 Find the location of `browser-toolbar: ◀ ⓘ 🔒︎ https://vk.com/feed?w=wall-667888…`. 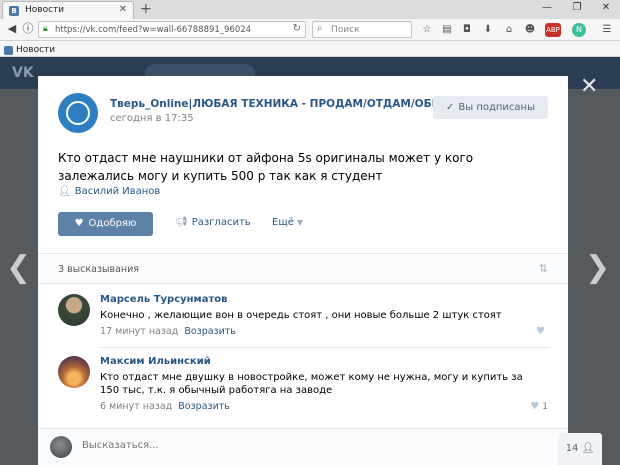

browser-toolbar: ◀ ⓘ 🔒︎ https://vk.com/feed?w=wall-667888… is located at coordinates (310, 30).